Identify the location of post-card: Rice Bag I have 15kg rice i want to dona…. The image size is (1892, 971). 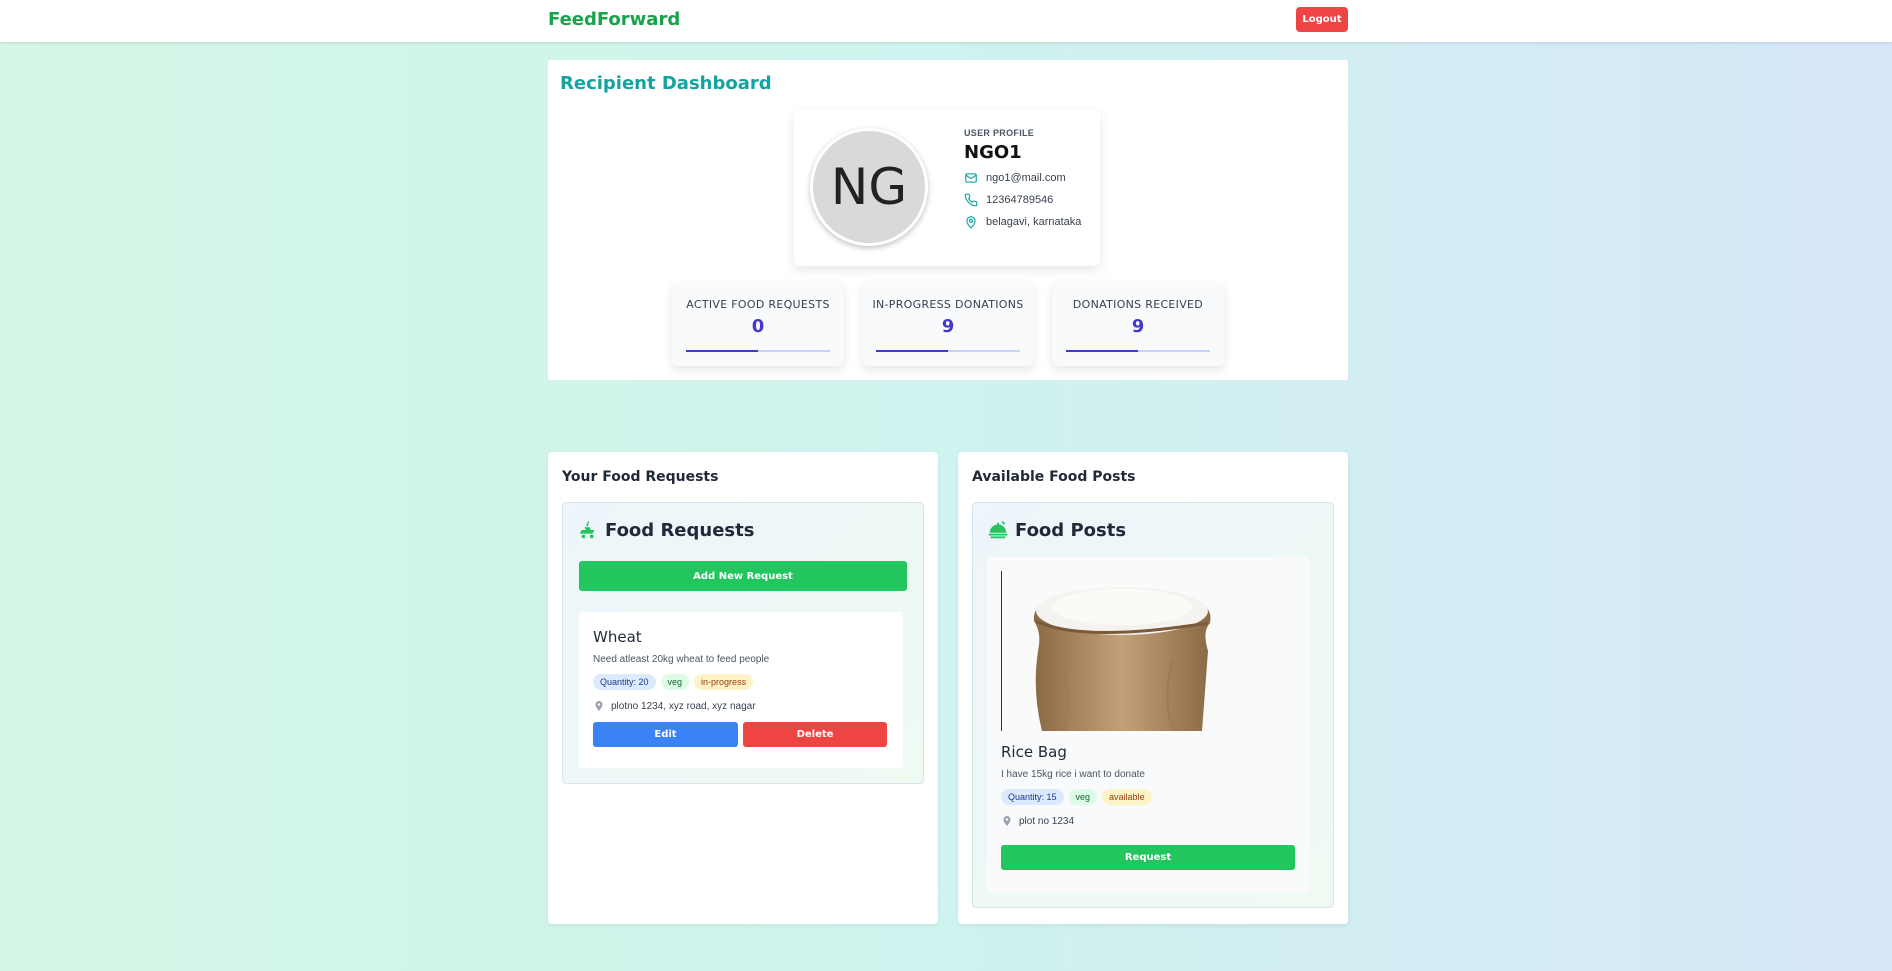
(1148, 725).